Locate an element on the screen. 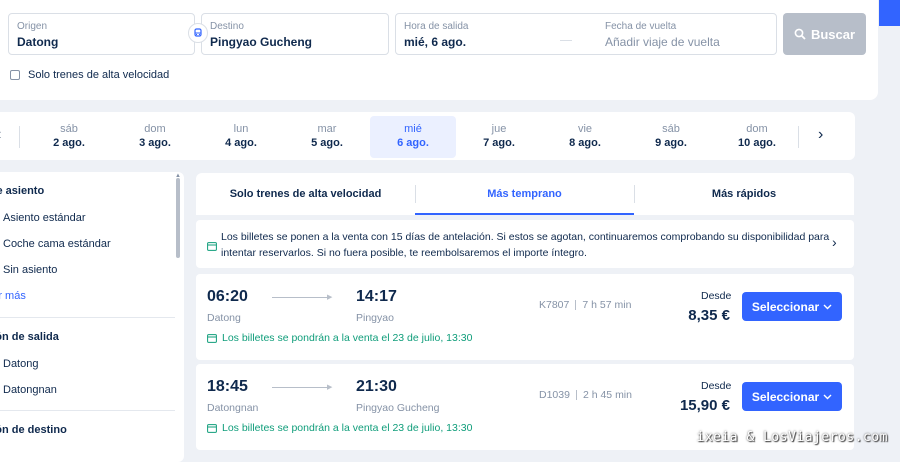  destination-value: Pingyao Gucheng is located at coordinates (261, 42).